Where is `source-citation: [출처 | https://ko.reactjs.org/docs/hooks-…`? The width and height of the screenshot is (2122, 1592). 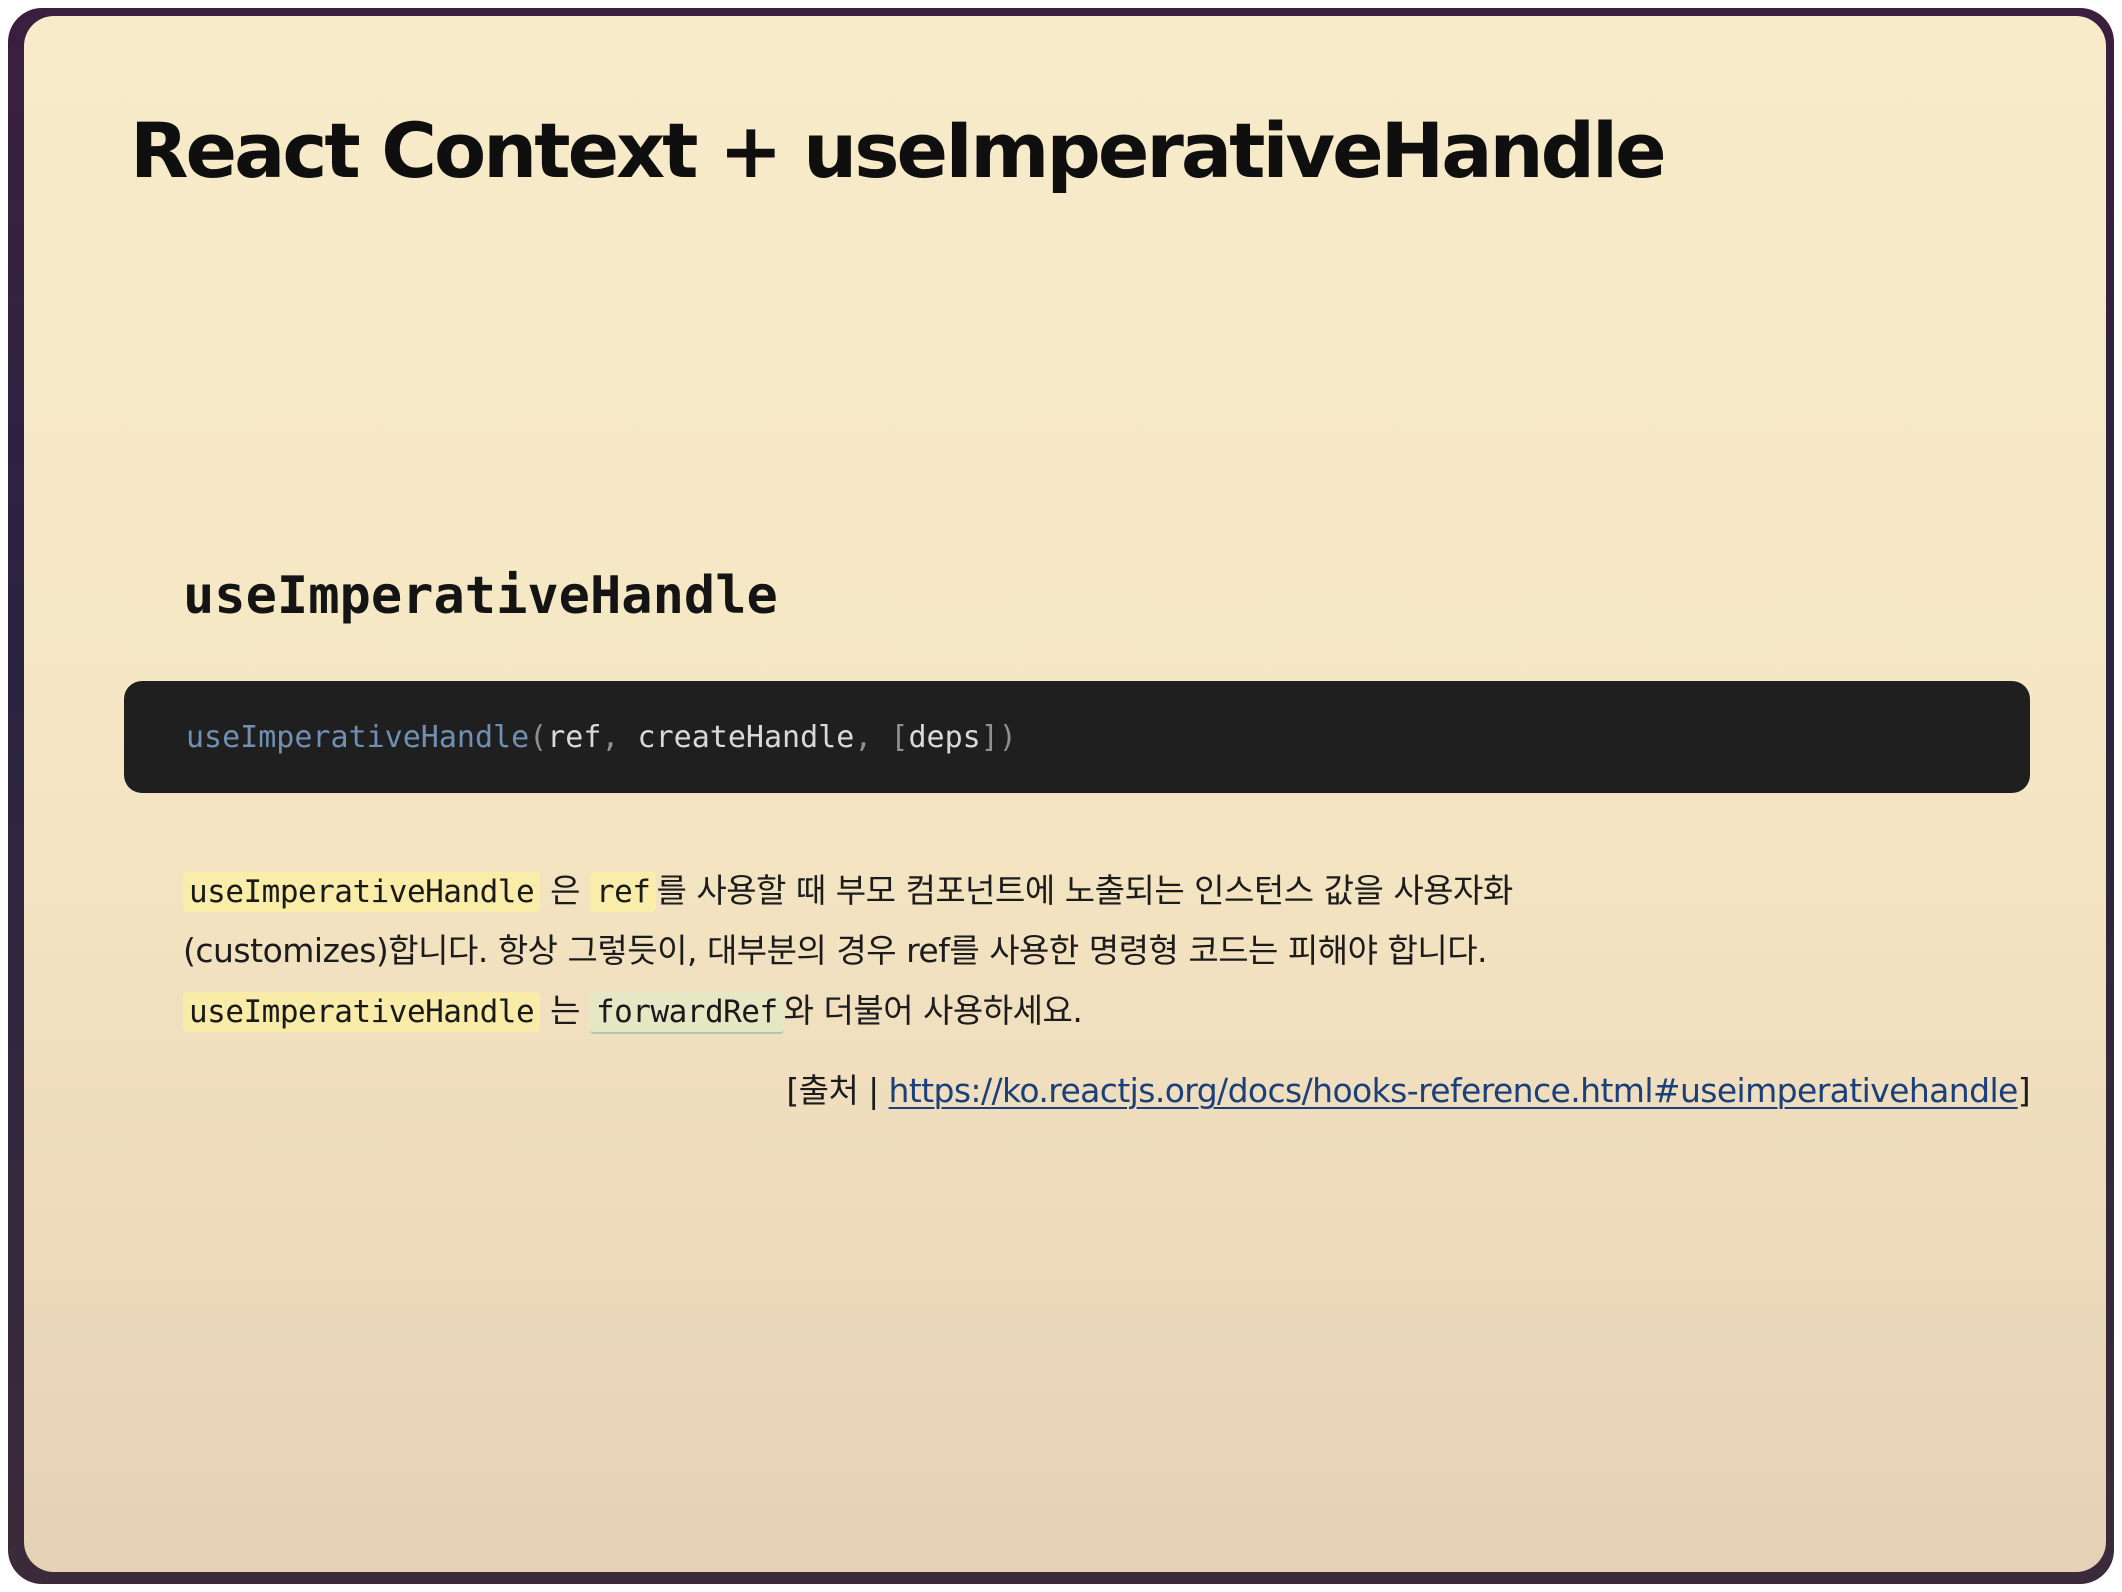 source-citation: [출처 | https://ko.reactjs.org/docs/hooks-… is located at coordinates (1408, 1088).